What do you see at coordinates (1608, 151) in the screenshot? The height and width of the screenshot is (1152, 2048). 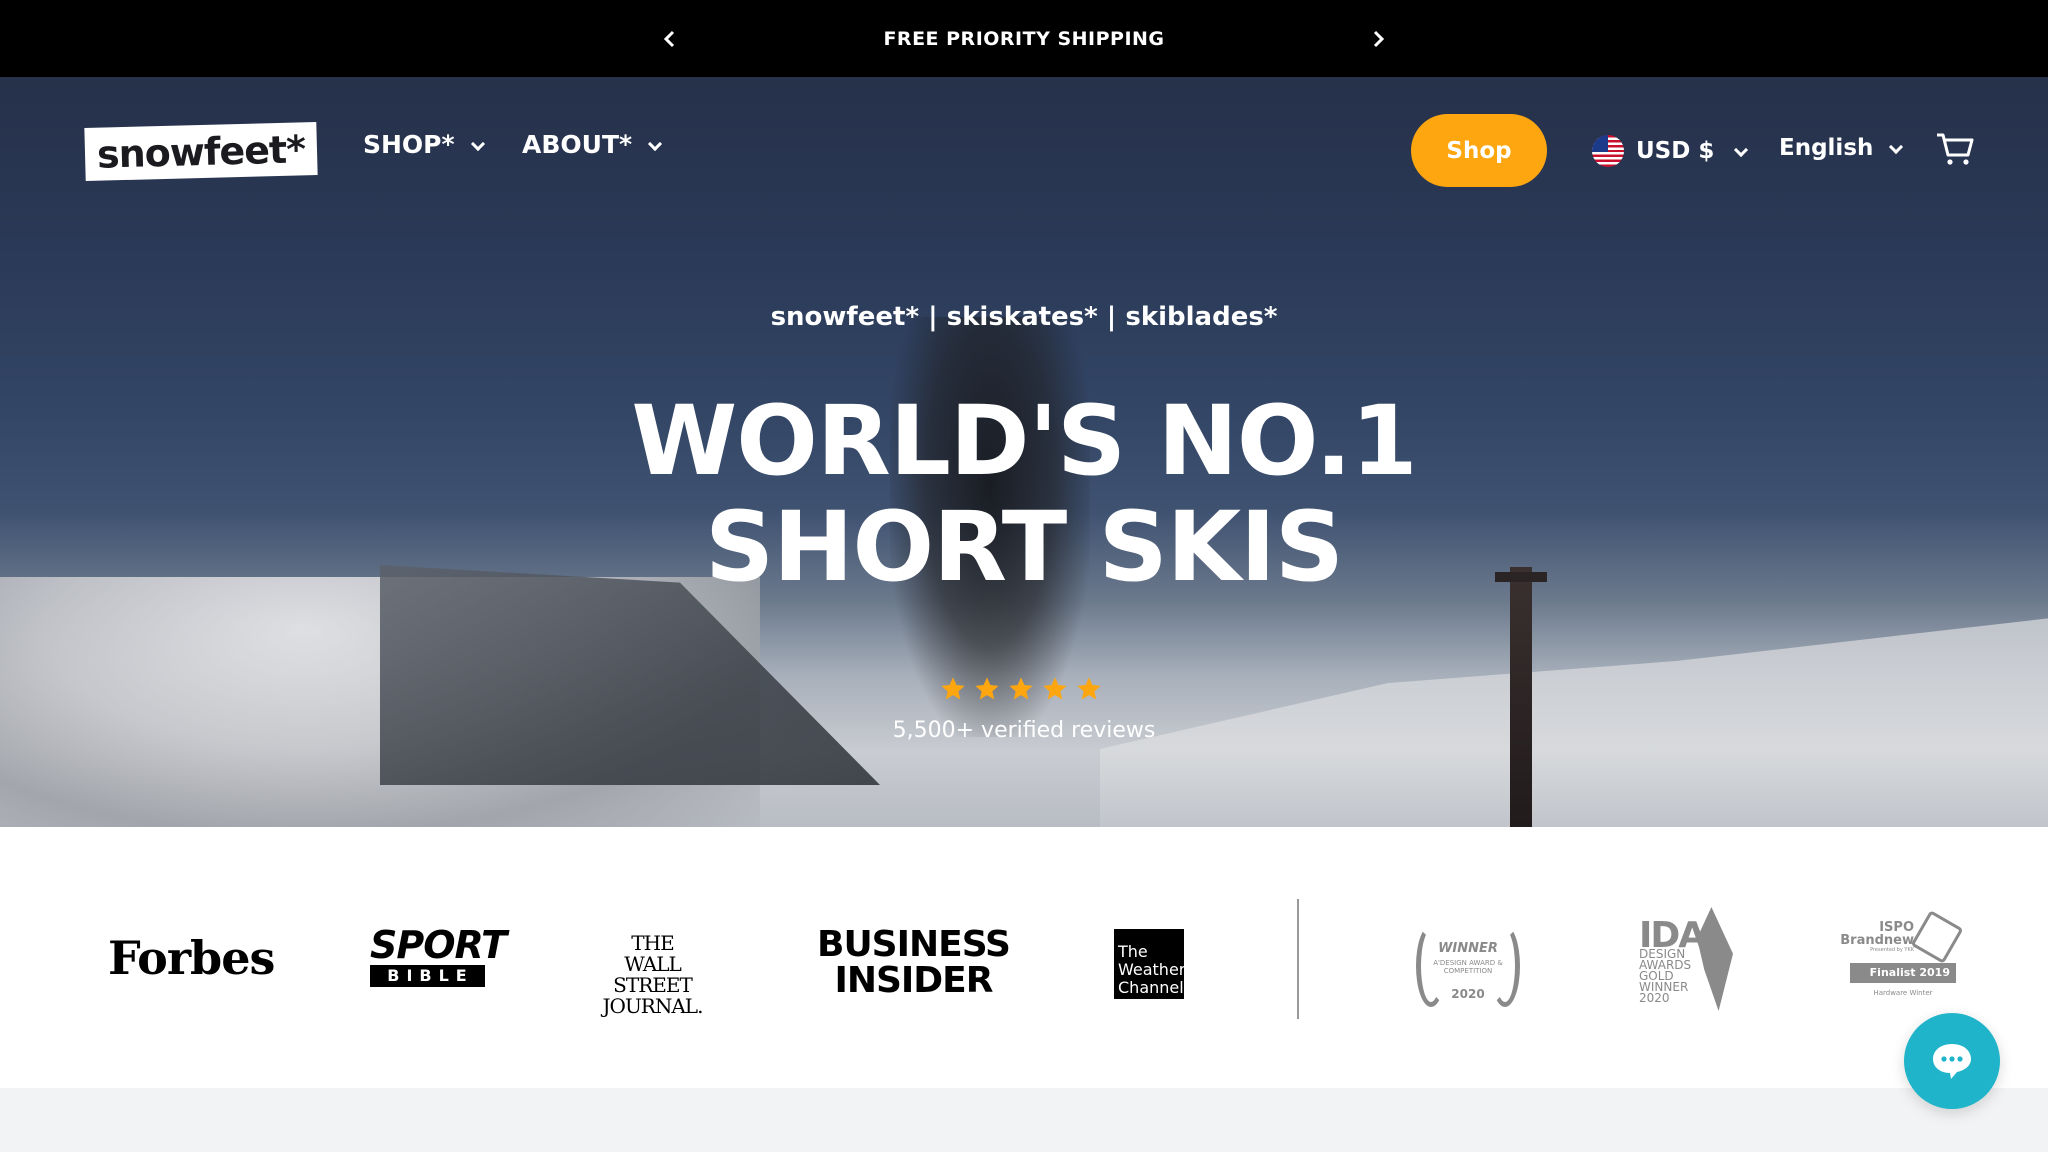 I see `us-flag-icon` at bounding box center [1608, 151].